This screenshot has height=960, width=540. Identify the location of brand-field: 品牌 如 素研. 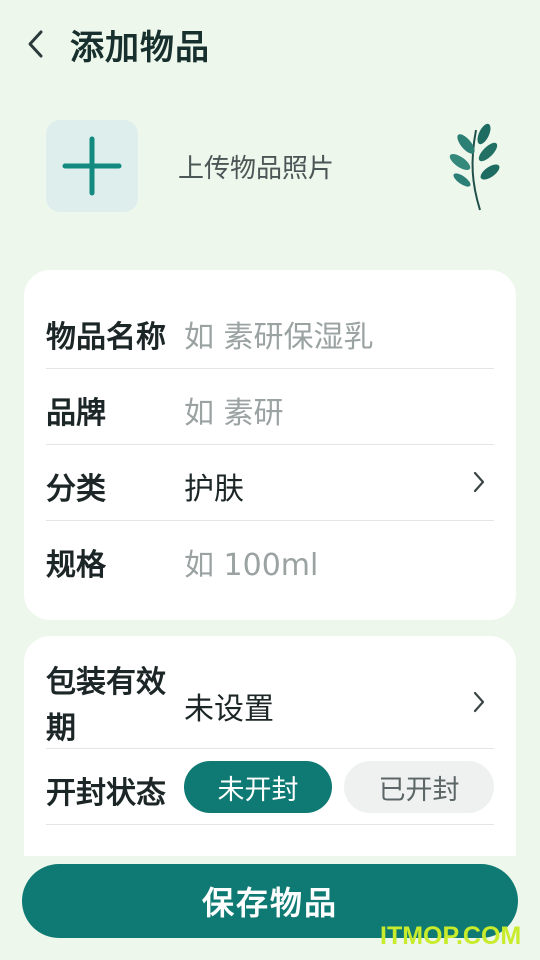
(270, 406).